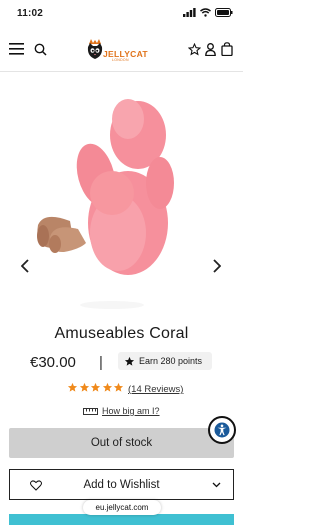 This screenshot has height=525, width=320. I want to click on status-icons, so click(208, 12).